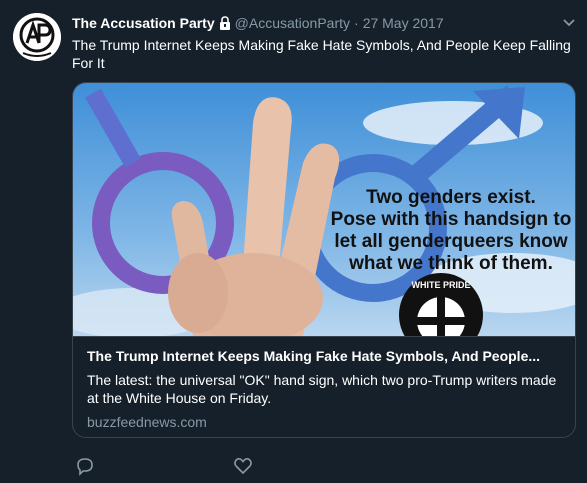 Image resolution: width=587 pixels, height=483 pixels. Describe the element at coordinates (441, 315) in the screenshot. I see `white-pride-badge: WHITE PRIDE` at that location.